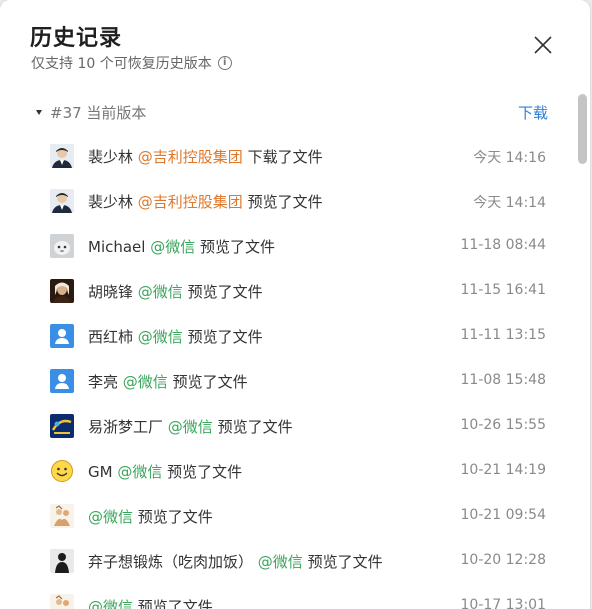 The width and height of the screenshot is (592, 609). I want to click on user-name: 易浙梦工厂, so click(126, 427).